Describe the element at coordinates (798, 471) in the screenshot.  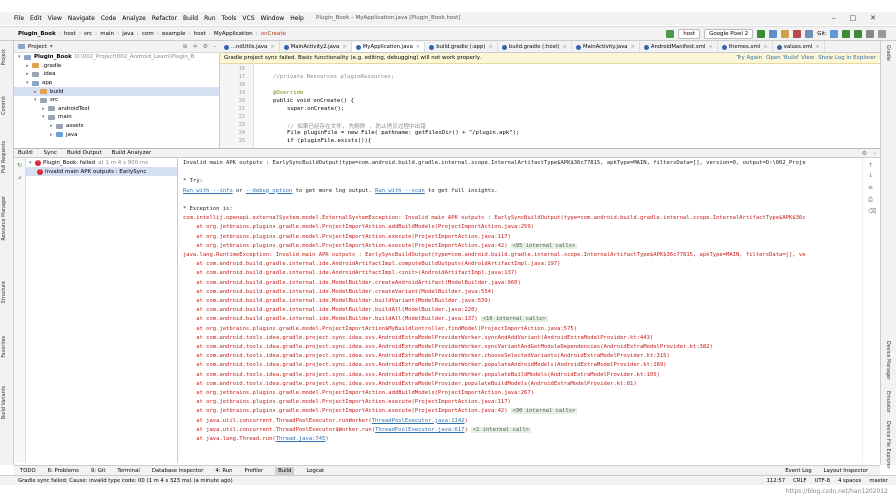
I see `tool-button-event-log: Event Log` at that location.